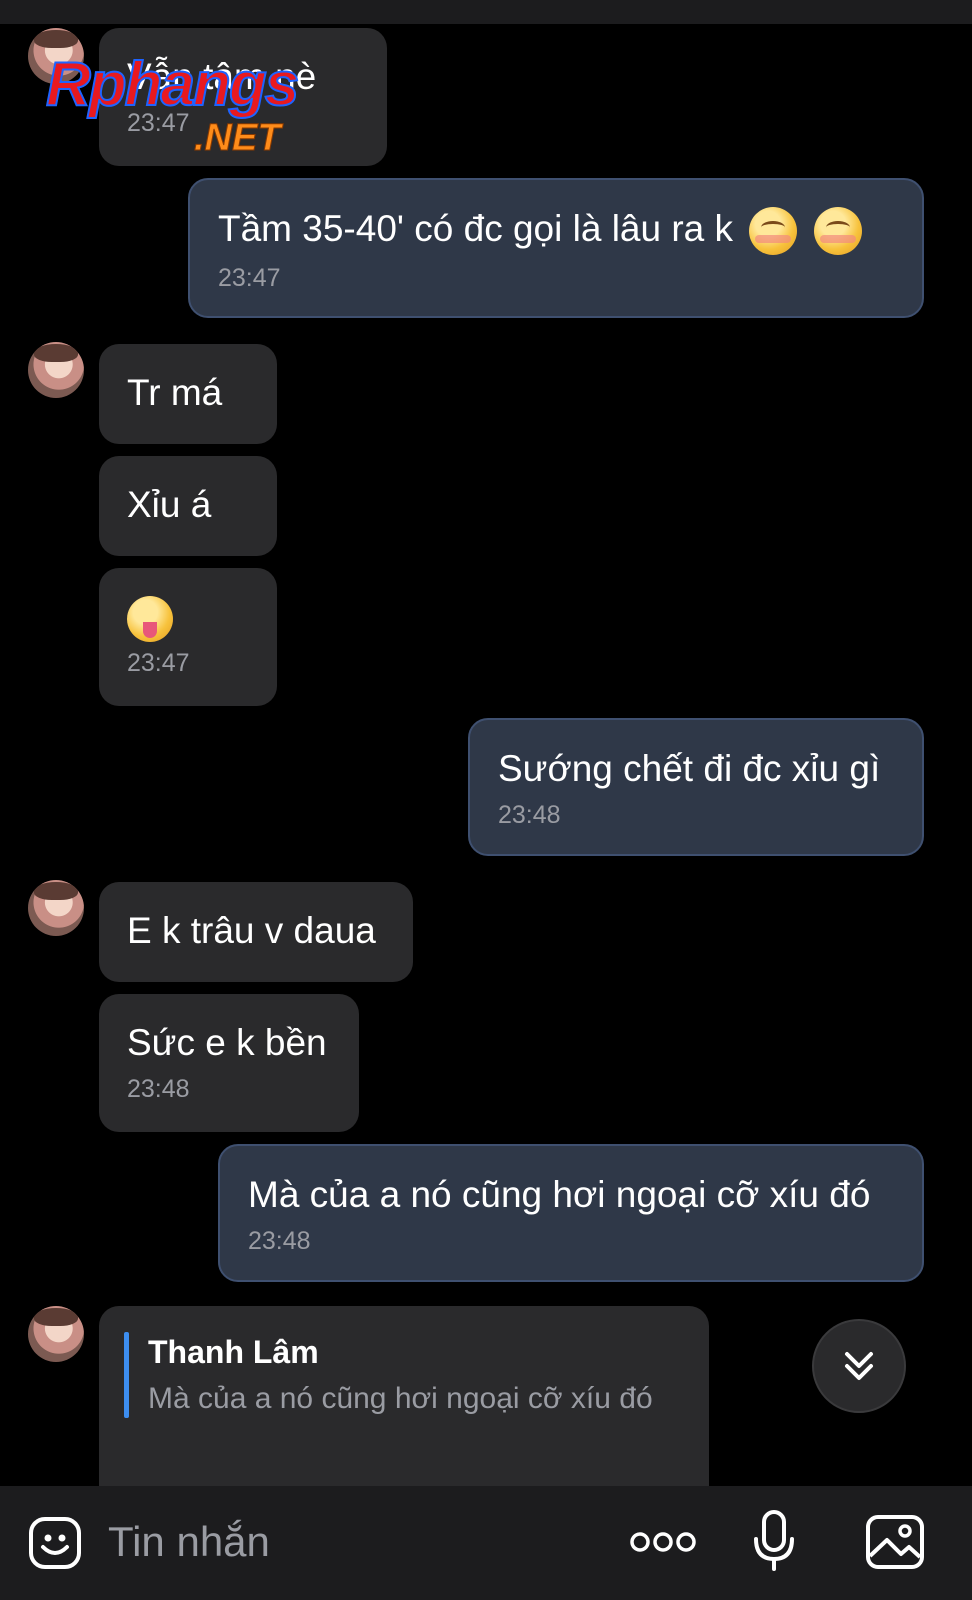  I want to click on gallery-button, so click(895, 1542).